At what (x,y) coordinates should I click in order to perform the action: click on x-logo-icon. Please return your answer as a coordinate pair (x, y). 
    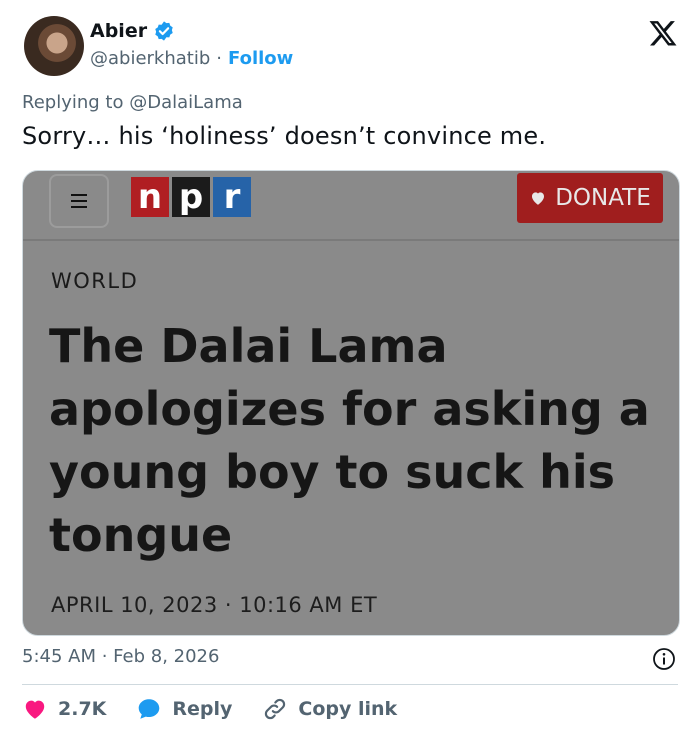
    Looking at the image, I should click on (663, 33).